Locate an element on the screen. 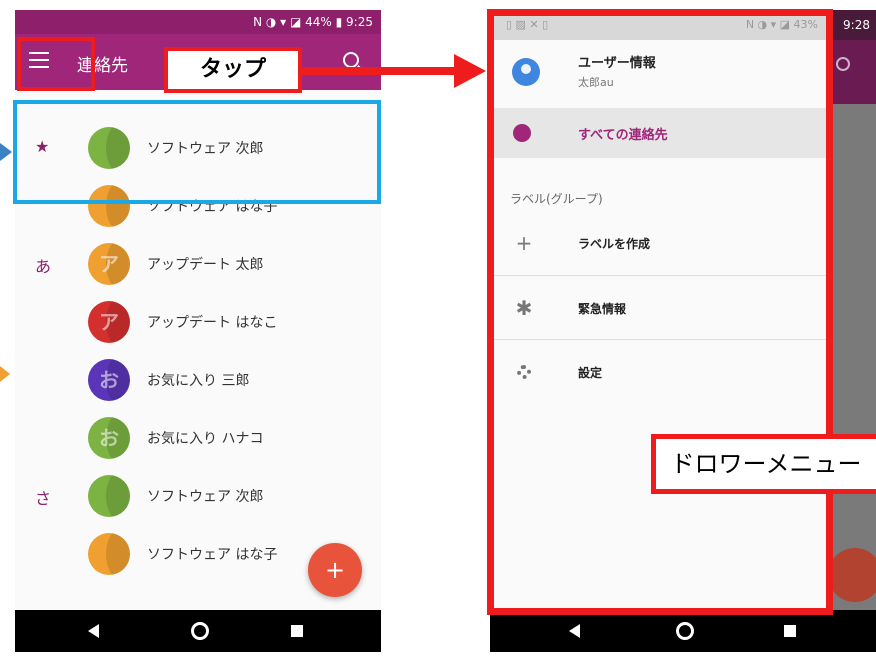 The height and width of the screenshot is (659, 876). menu-highlight-box is located at coordinates (56, 64).